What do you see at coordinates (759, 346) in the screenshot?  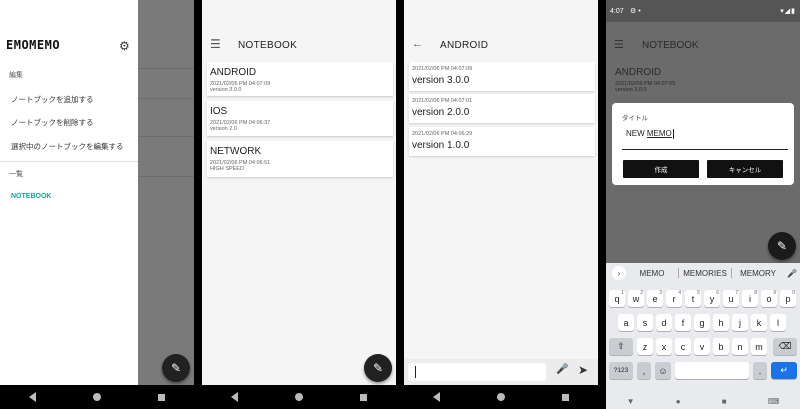 I see `key-m: m` at bounding box center [759, 346].